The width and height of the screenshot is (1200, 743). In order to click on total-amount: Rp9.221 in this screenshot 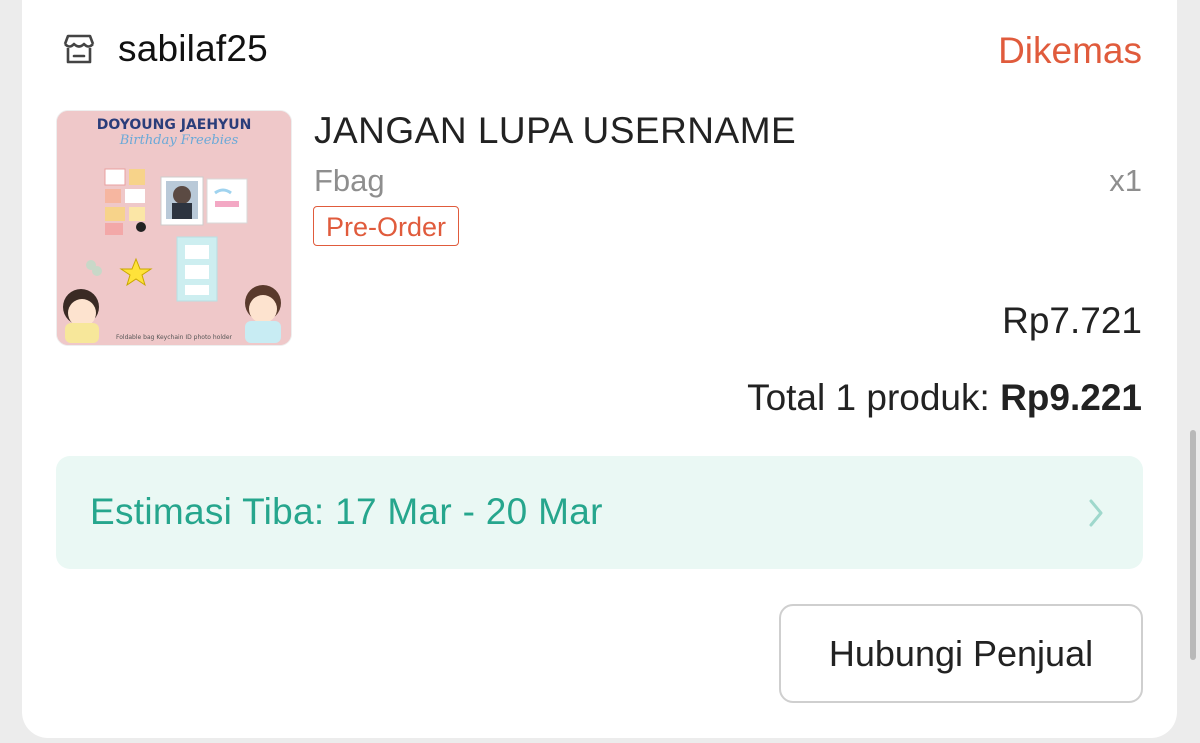, I will do `click(1071, 397)`.